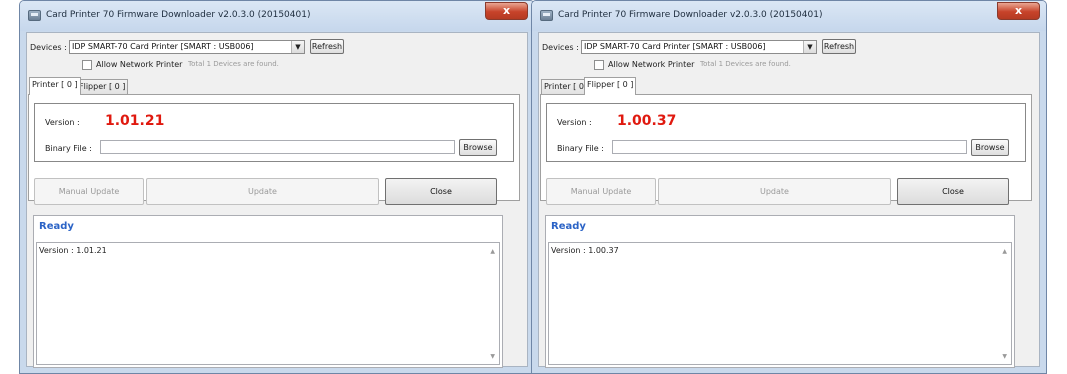 This screenshot has height=374, width=1067. Describe the element at coordinates (647, 121) in the screenshot. I see `version-value: 1.00.37` at that location.